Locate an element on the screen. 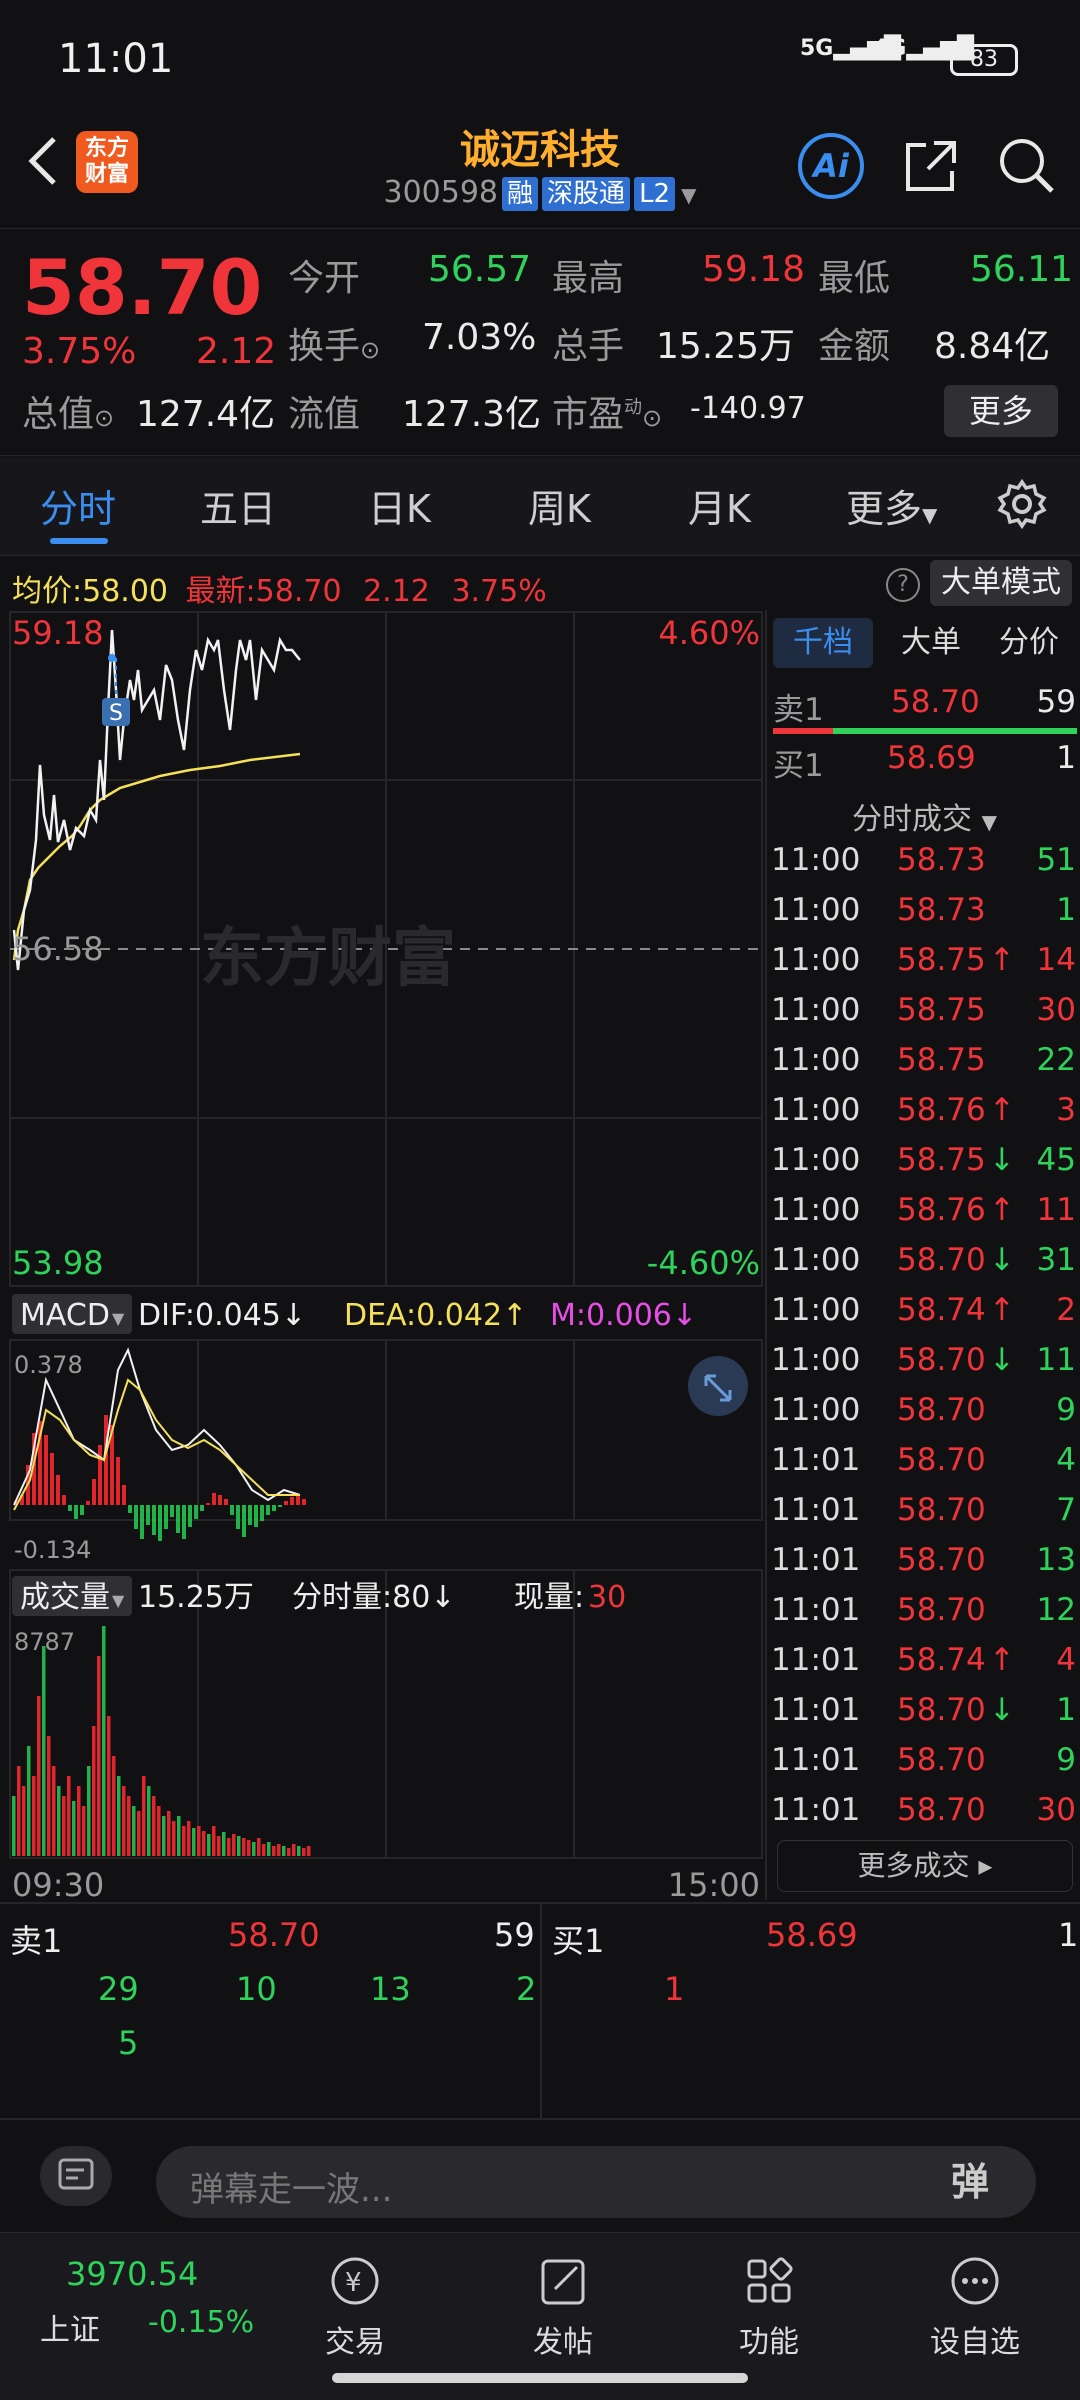  danmu-input: 弹幕走一波... 弹 is located at coordinates (596, 2182).